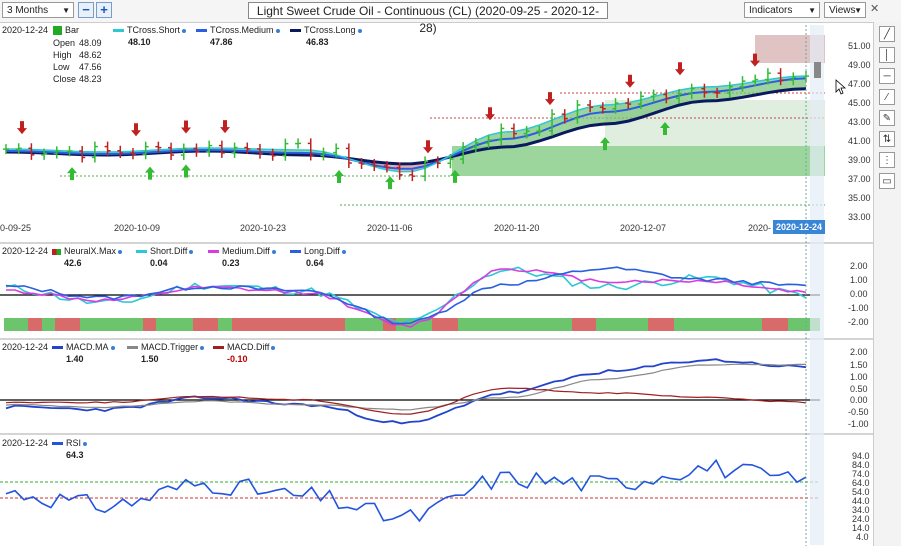 The width and height of the screenshot is (901, 546). What do you see at coordinates (141, 252) in the screenshot?
I see `short-diff-swatch` at bounding box center [141, 252].